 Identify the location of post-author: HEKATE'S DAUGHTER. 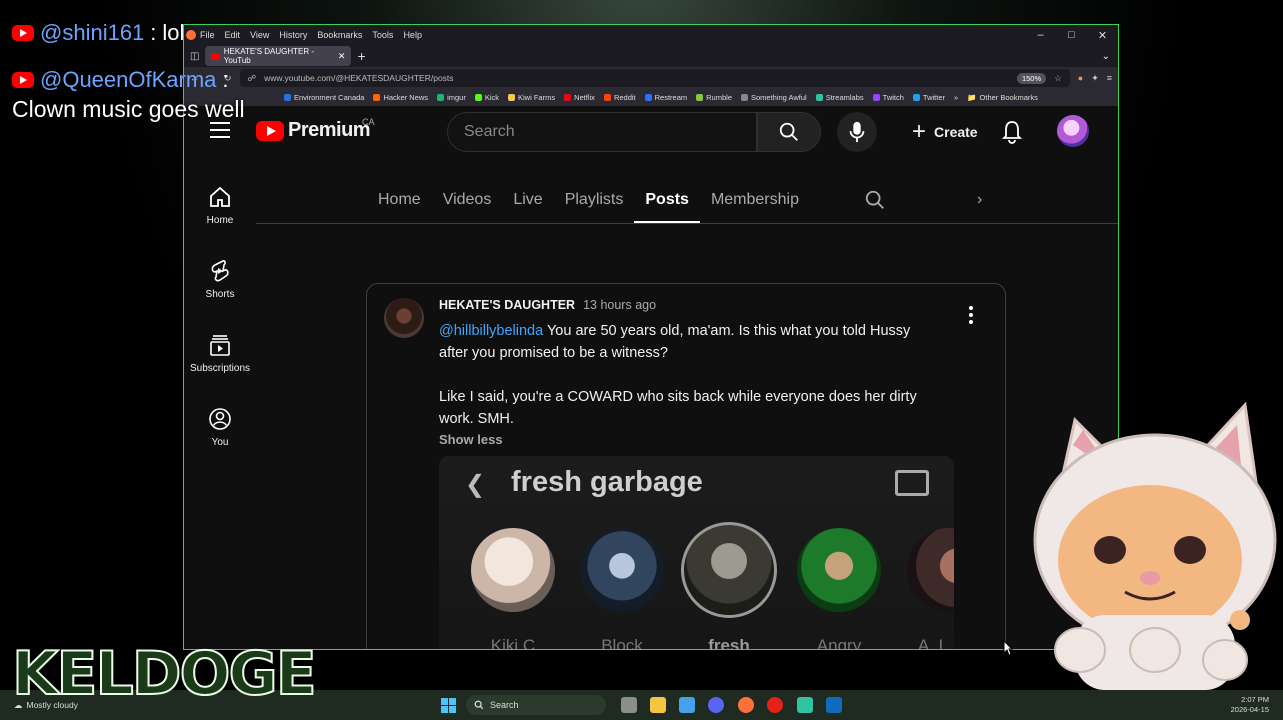
(507, 305).